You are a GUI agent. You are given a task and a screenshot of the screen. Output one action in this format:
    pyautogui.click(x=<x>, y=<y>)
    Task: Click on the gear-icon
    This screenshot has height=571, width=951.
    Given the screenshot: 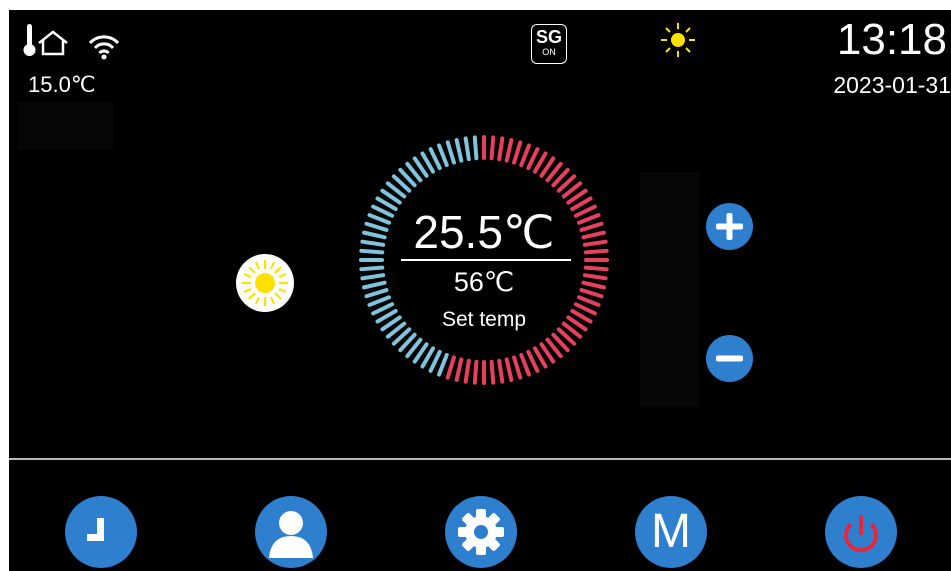 What is the action you would take?
    pyautogui.click(x=481, y=532)
    